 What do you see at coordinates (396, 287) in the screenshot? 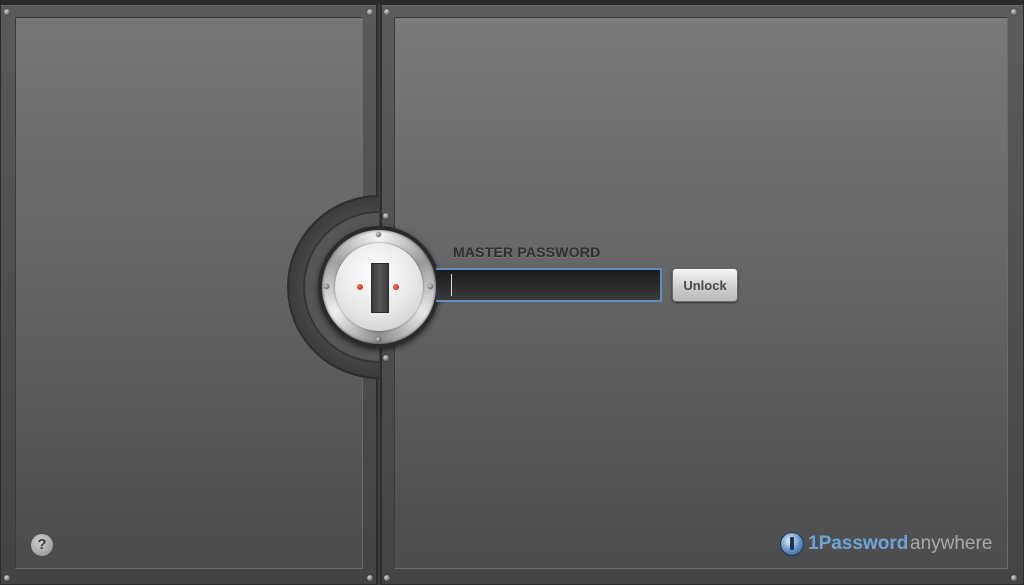
I see `lock-pin-right` at bounding box center [396, 287].